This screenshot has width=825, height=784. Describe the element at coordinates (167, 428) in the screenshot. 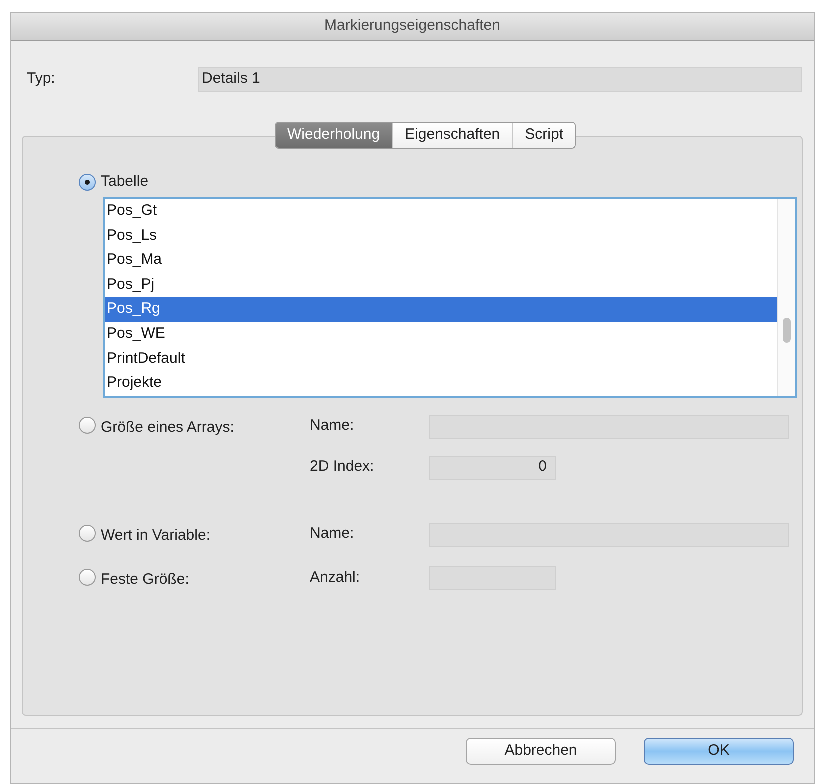

I see `radio-label: Größe eines Arrays:` at that location.